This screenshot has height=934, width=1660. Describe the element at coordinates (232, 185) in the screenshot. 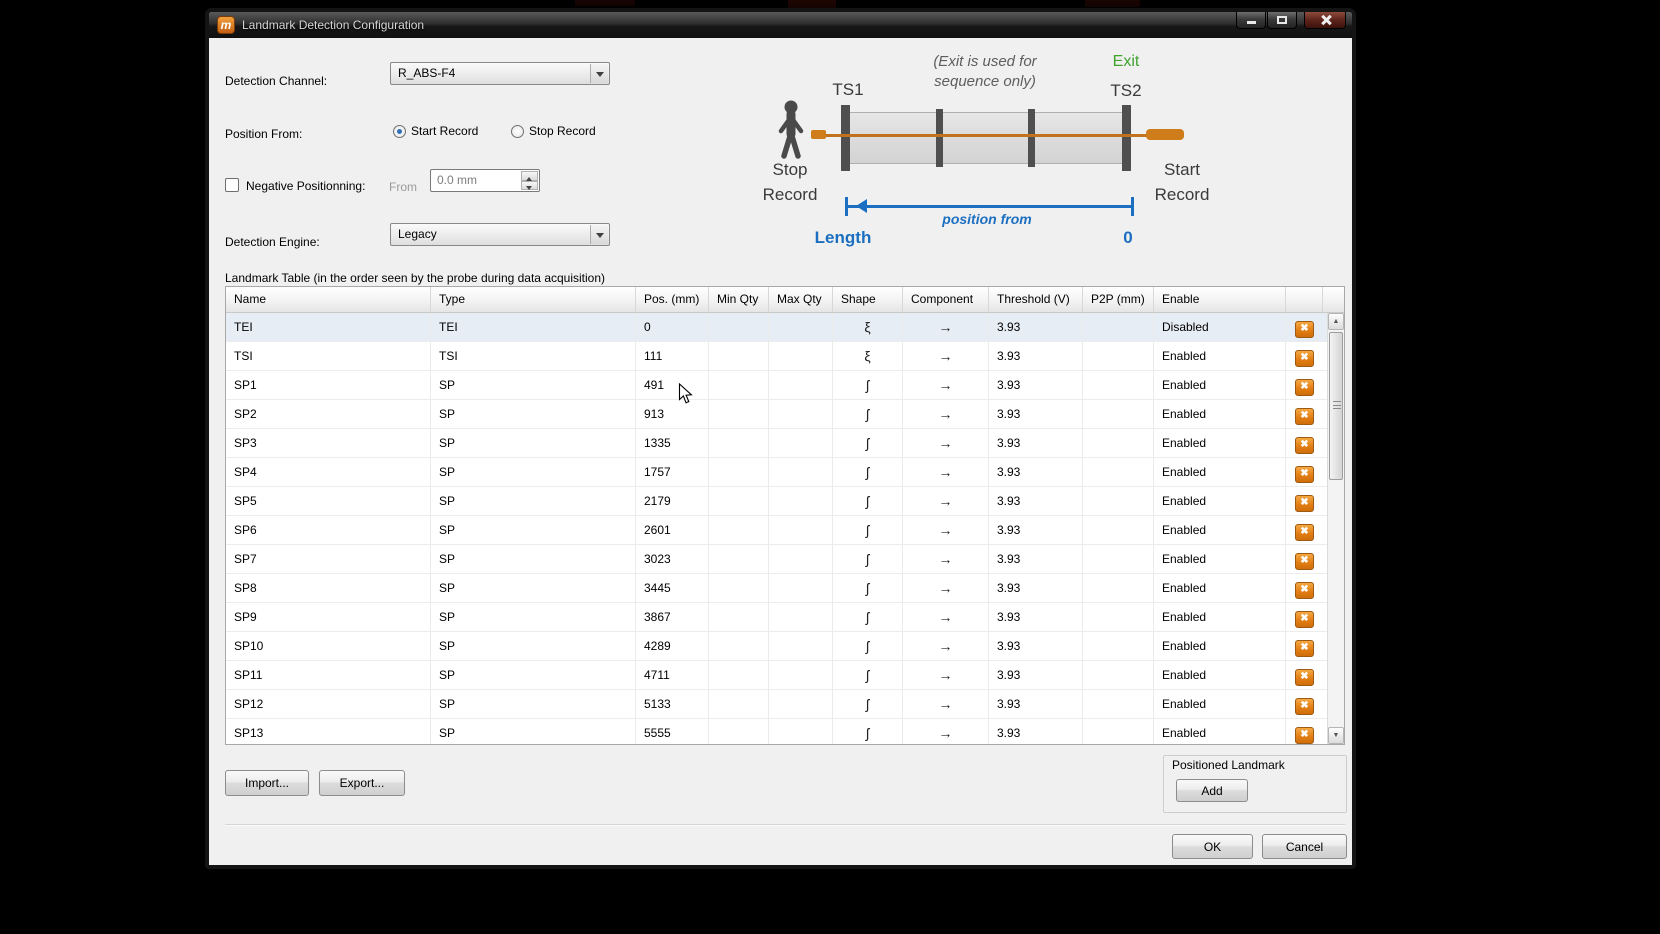

I see `negative-positioning-checkbox` at that location.